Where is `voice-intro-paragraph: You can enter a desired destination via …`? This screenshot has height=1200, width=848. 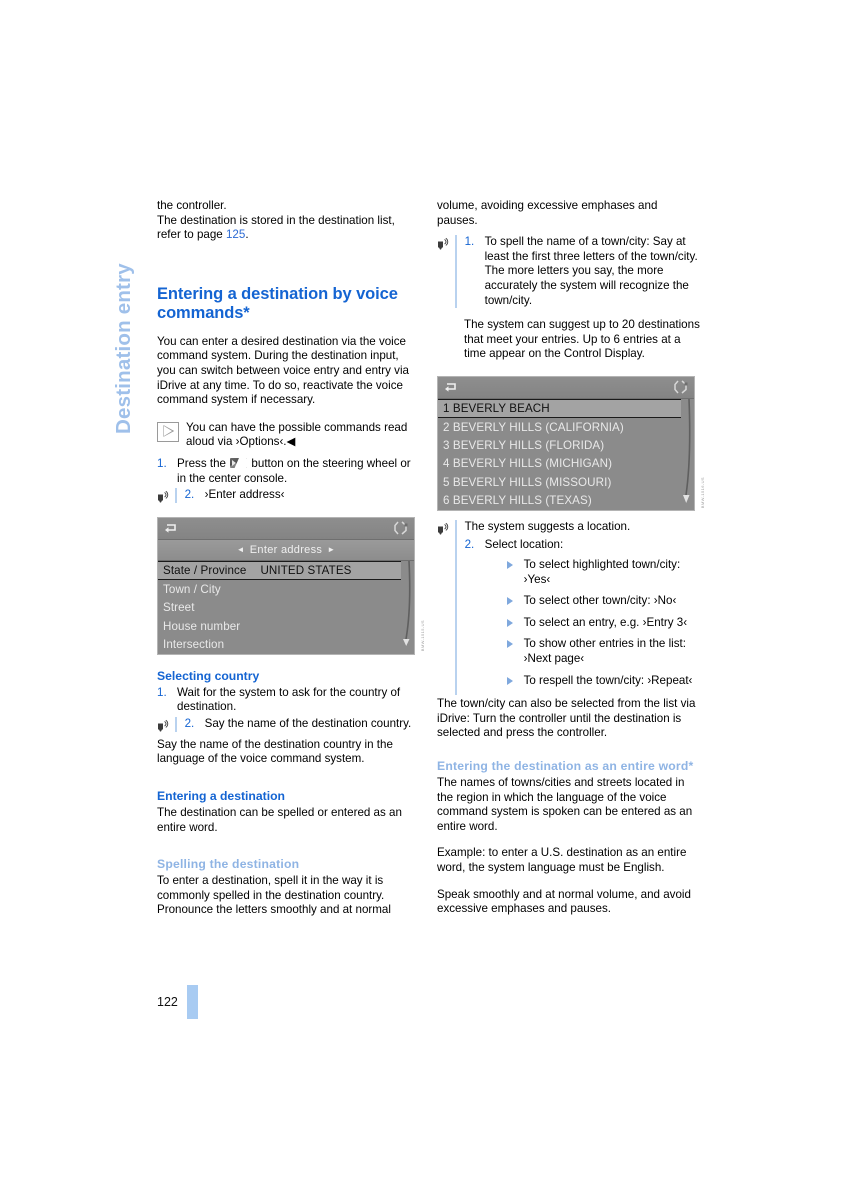
voice-intro-paragraph: You can enter a desired destination via … is located at coordinates (283, 370).